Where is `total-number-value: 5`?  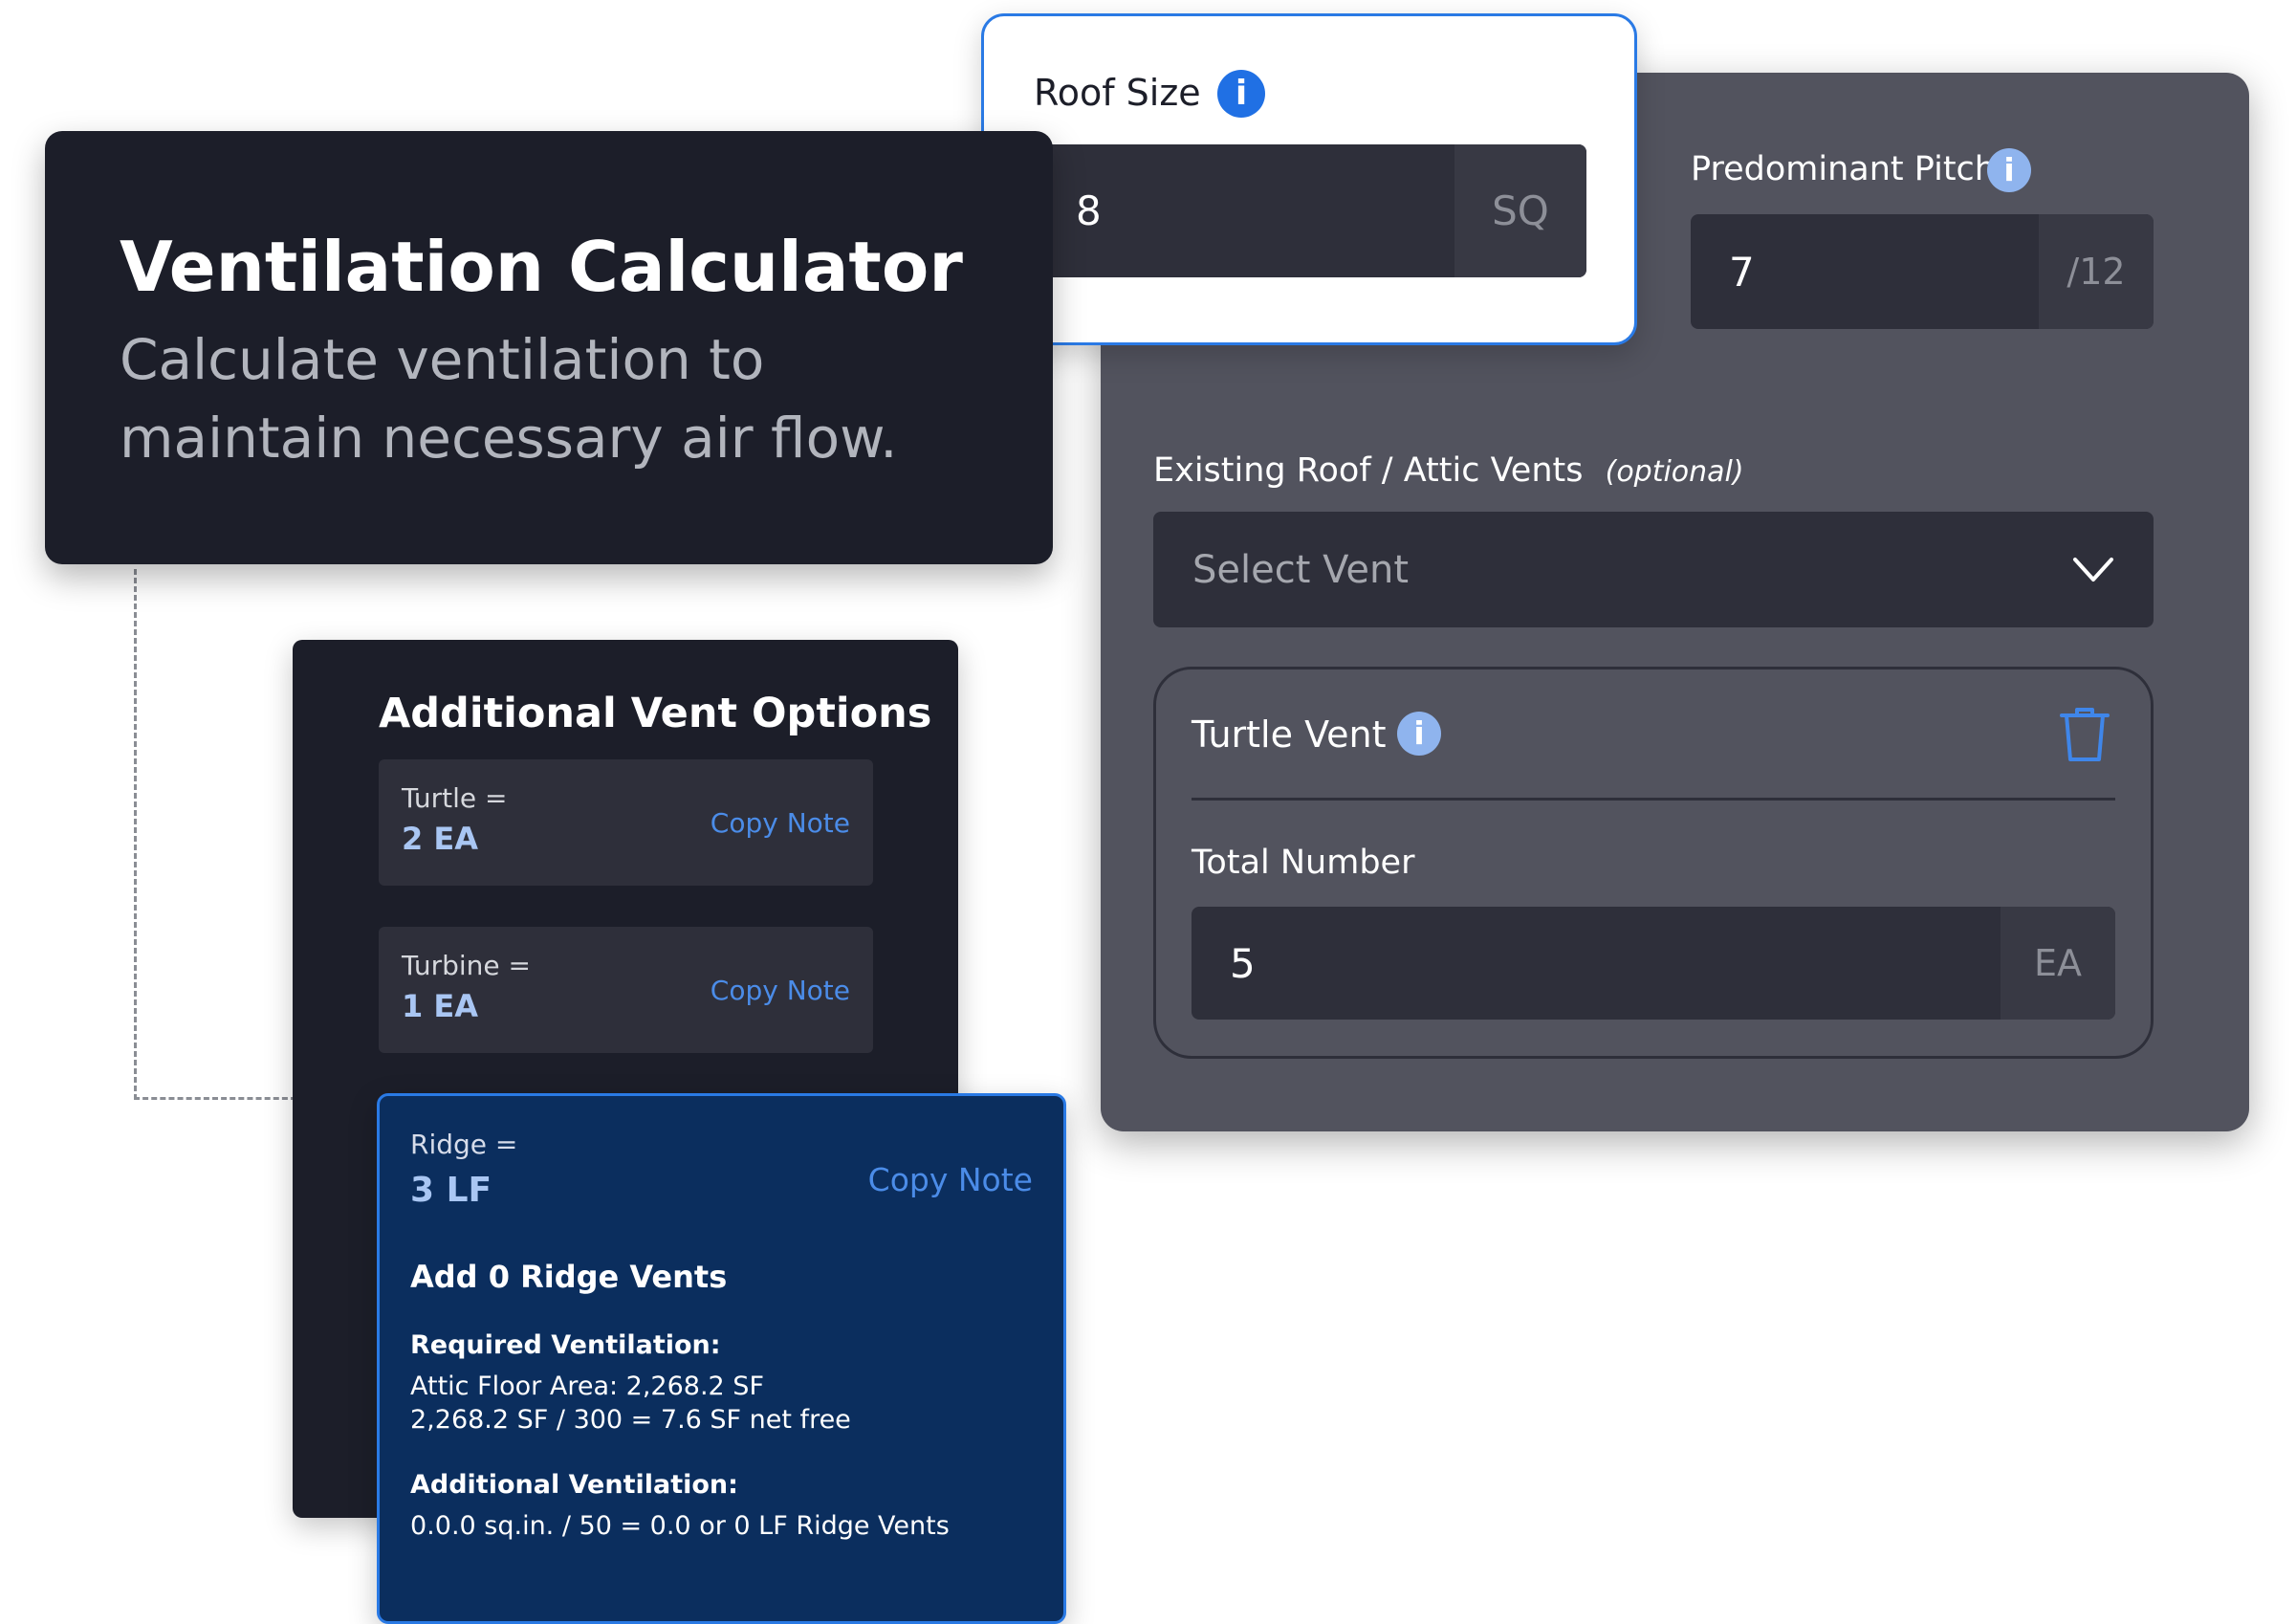
total-number-value: 5 is located at coordinates (1243, 963).